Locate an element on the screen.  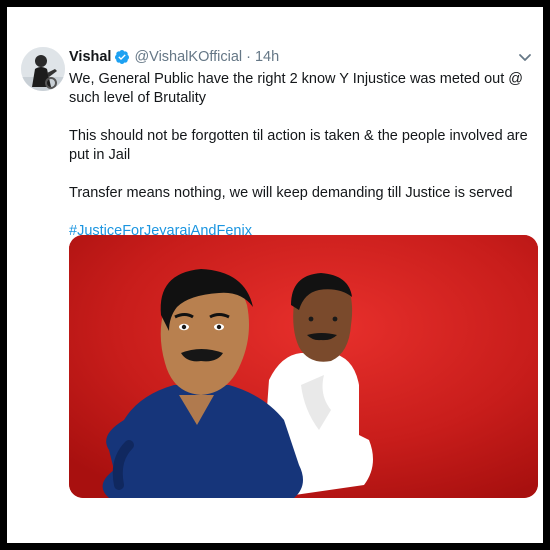
tweet-header: Vishal @VishalKOfficial · 14h is located at coordinates (174, 57).